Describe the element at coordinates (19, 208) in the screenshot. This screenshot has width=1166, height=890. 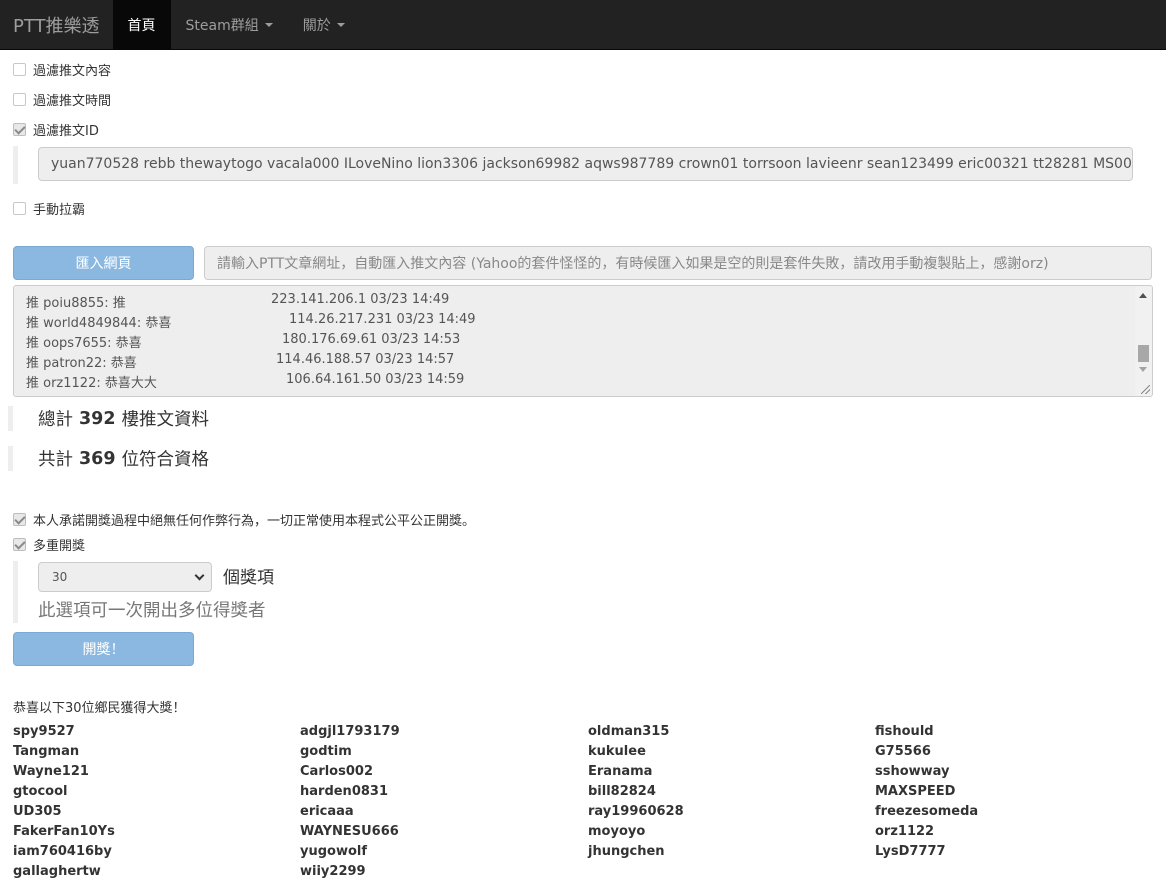
I see `manual-checkbox` at that location.